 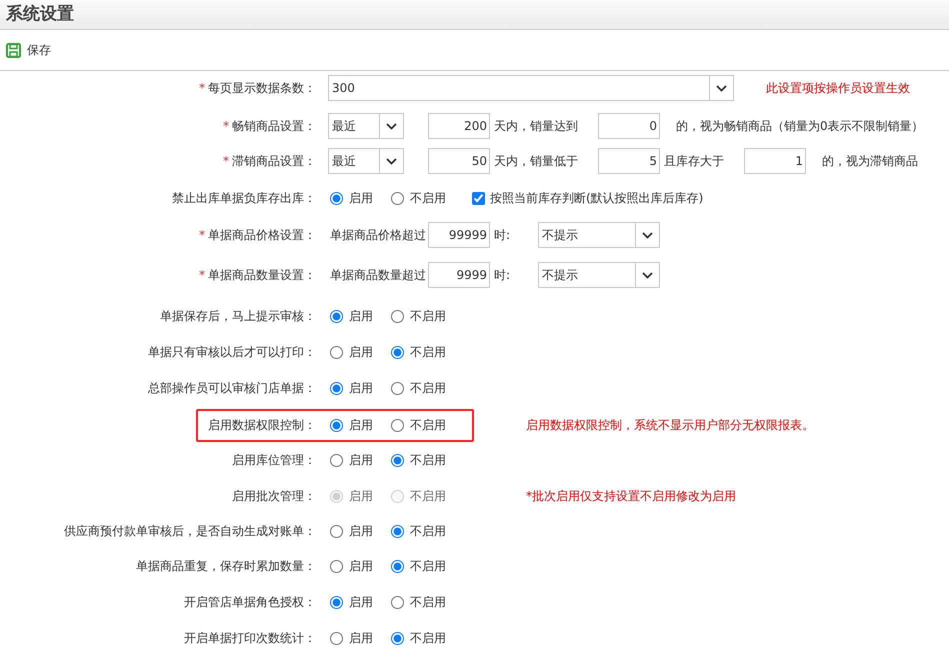 I want to click on setting-label: 启用数据权限控制：, so click(x=262, y=425).